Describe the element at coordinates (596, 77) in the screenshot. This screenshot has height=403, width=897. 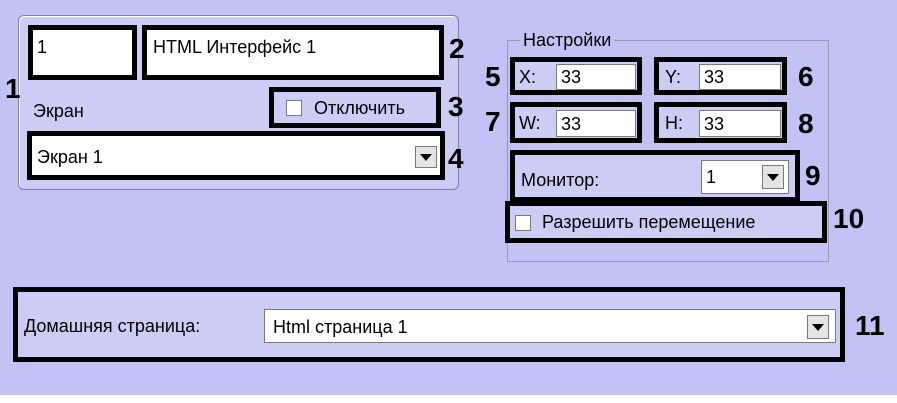
I see `x-input: 33` at that location.